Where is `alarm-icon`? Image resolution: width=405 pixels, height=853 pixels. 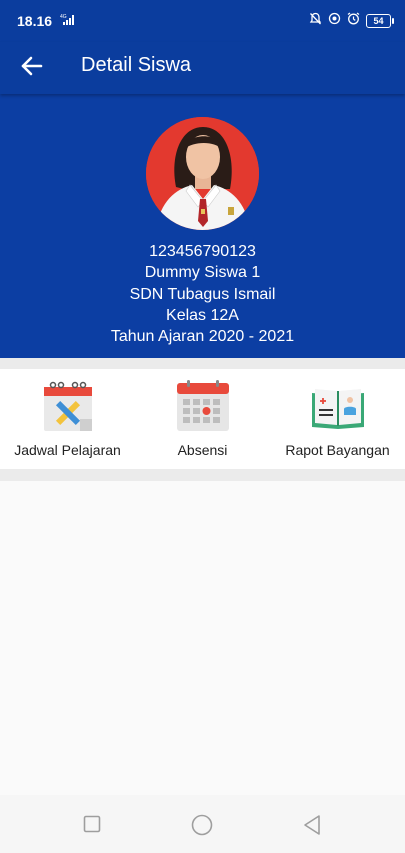 alarm-icon is located at coordinates (353, 21).